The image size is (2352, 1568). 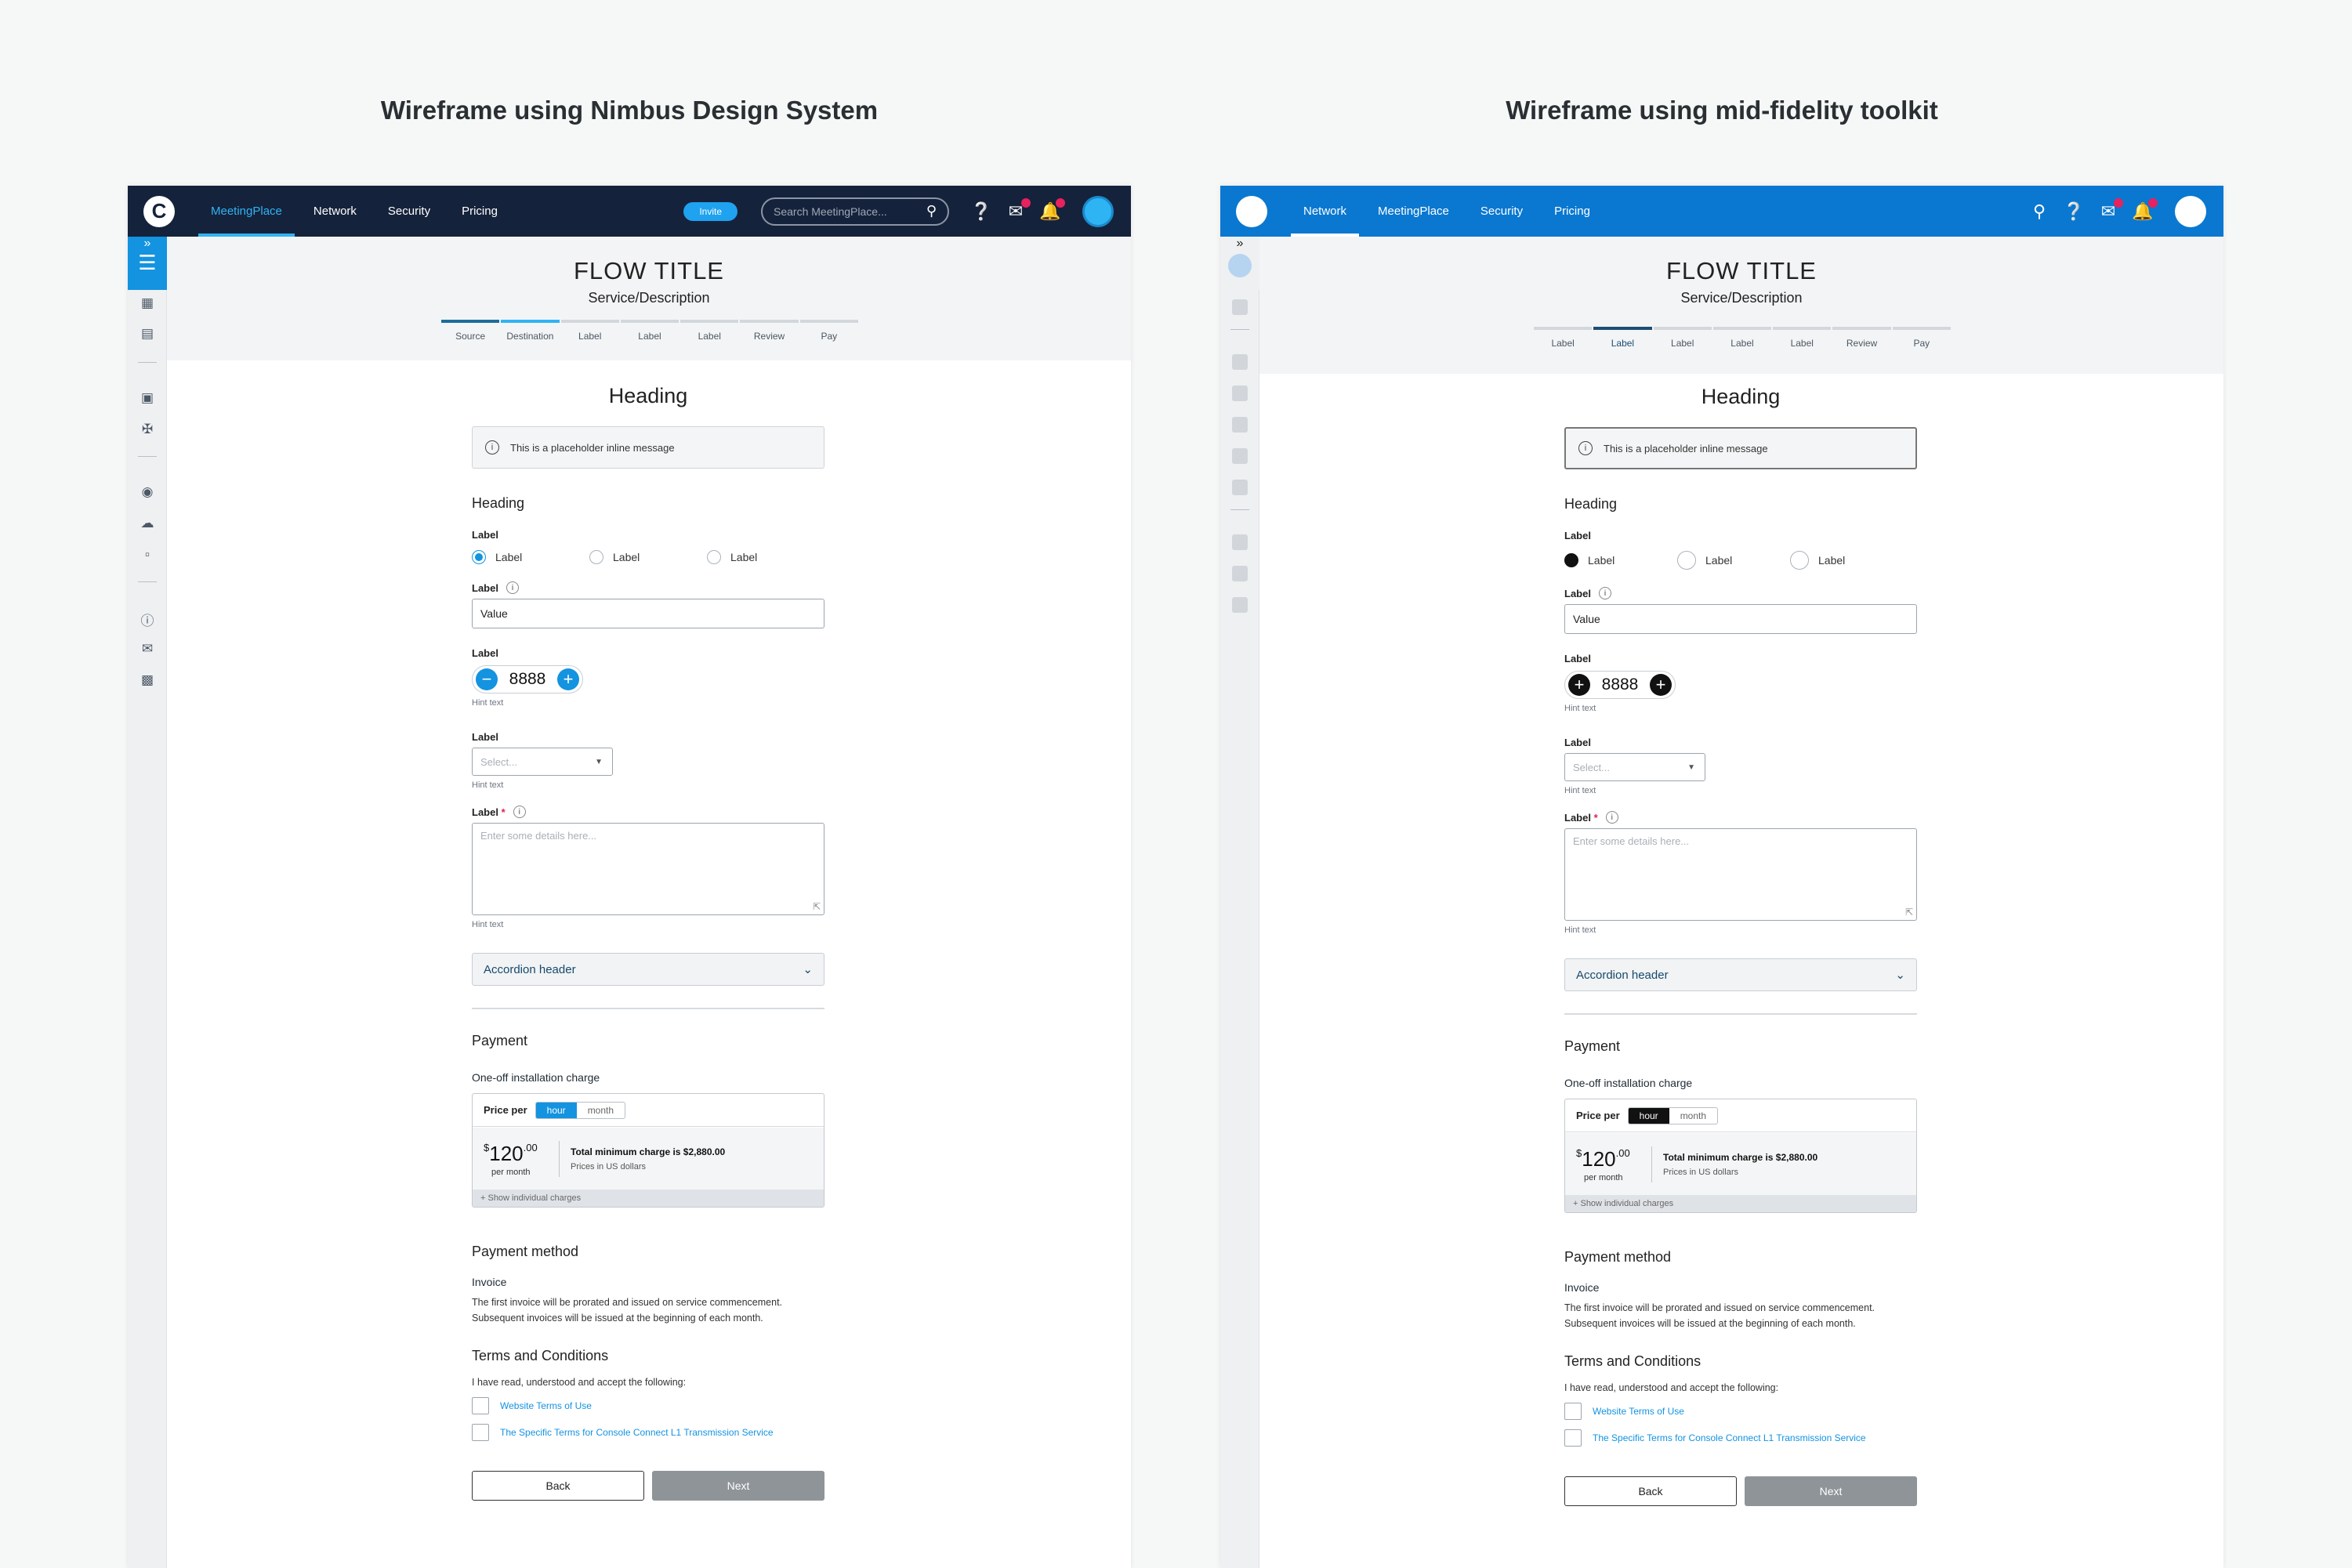 What do you see at coordinates (148, 555) in the screenshot?
I see `file-icon: ▫` at bounding box center [148, 555].